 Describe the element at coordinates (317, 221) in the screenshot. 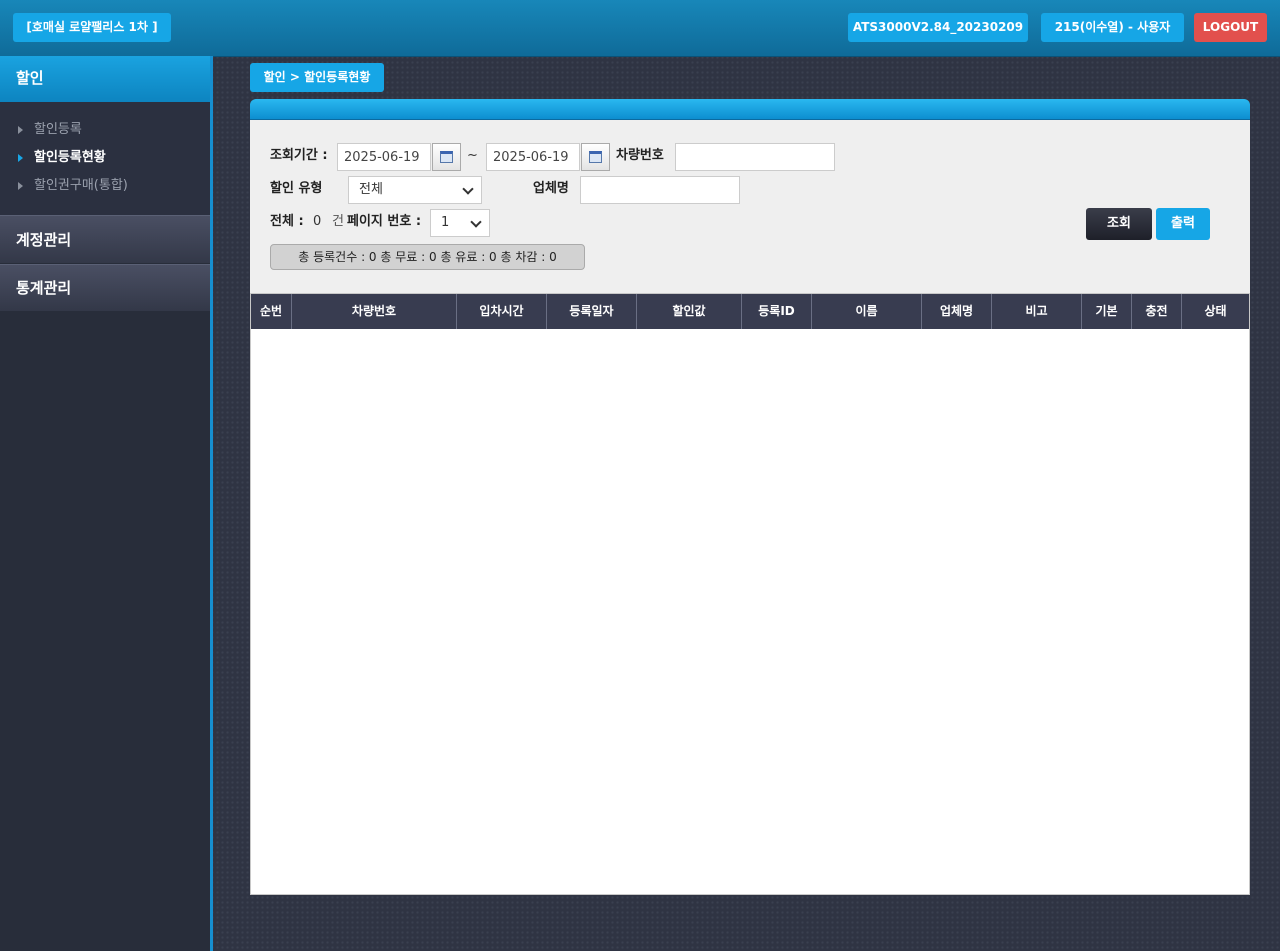

I see `total-count: 0` at that location.